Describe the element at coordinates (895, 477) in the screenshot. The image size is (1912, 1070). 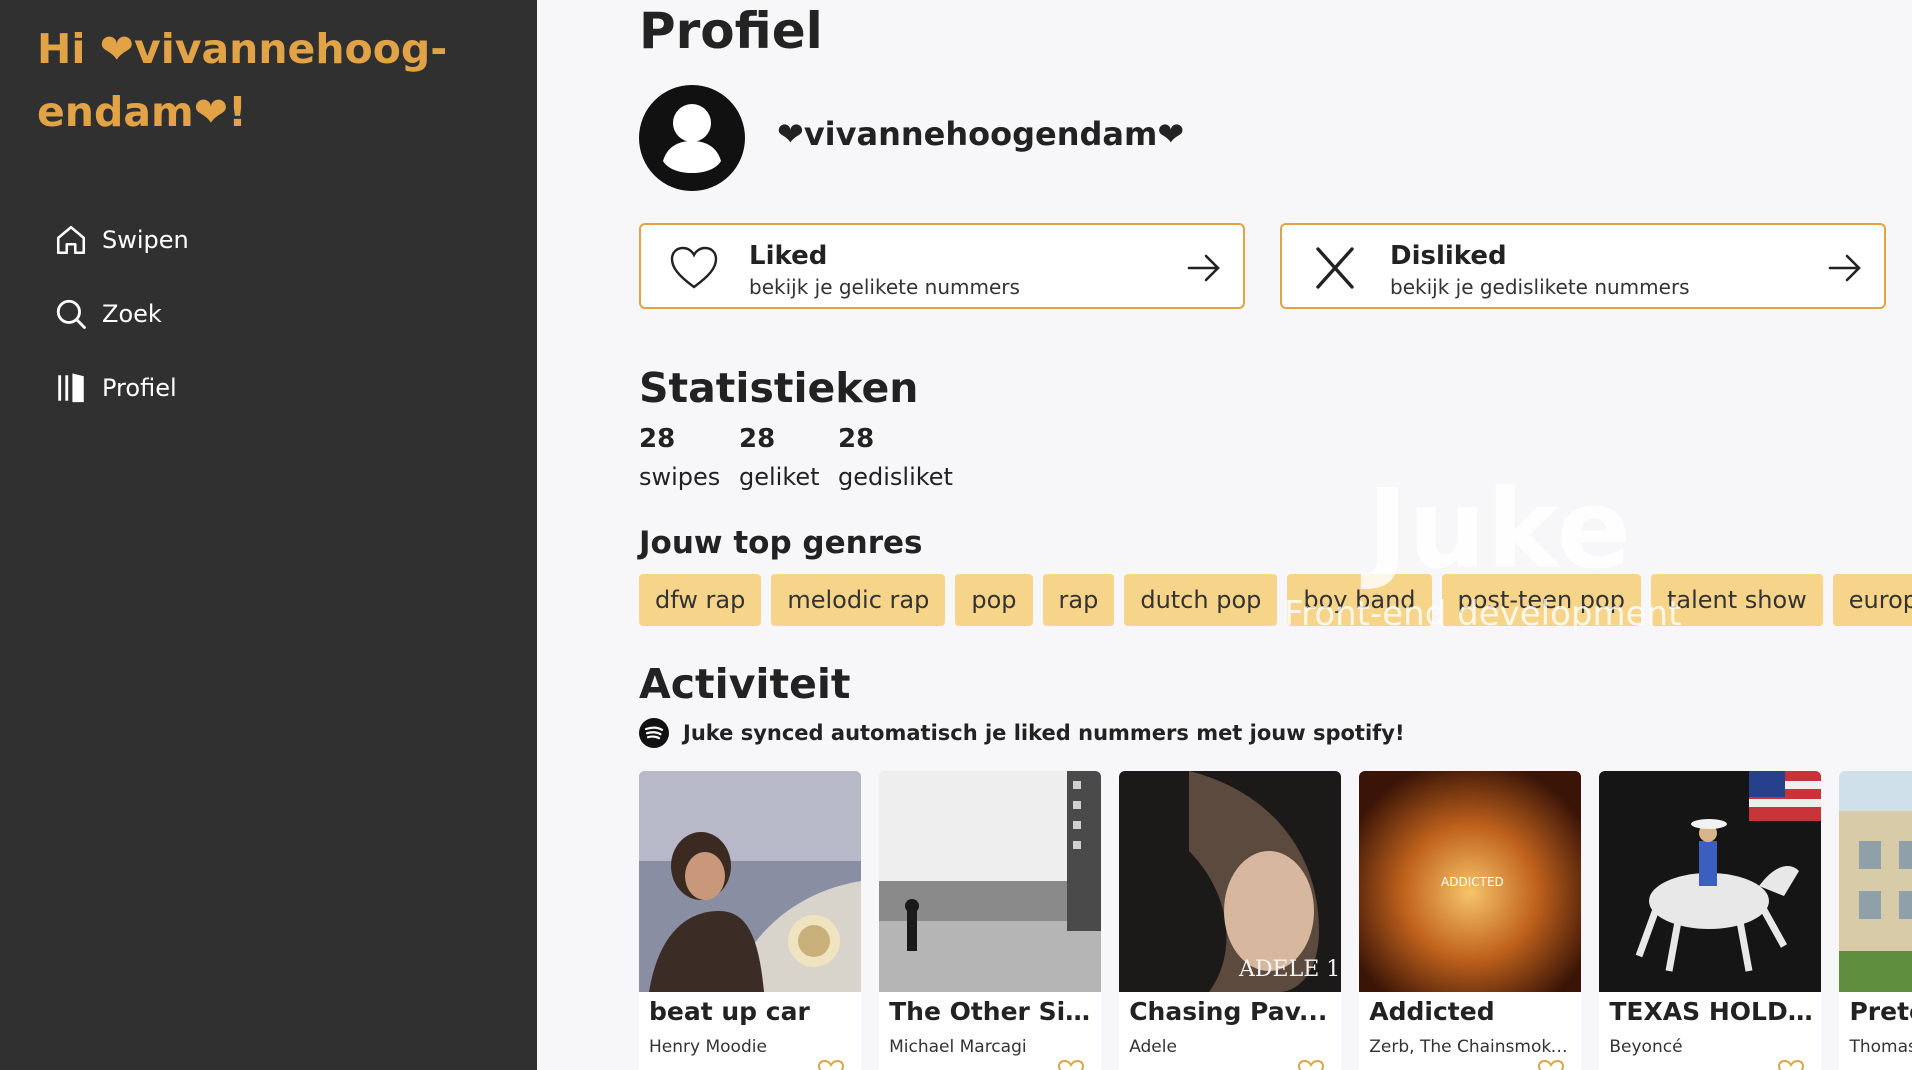
I see `stat-disliked-label: gedisliket` at that location.